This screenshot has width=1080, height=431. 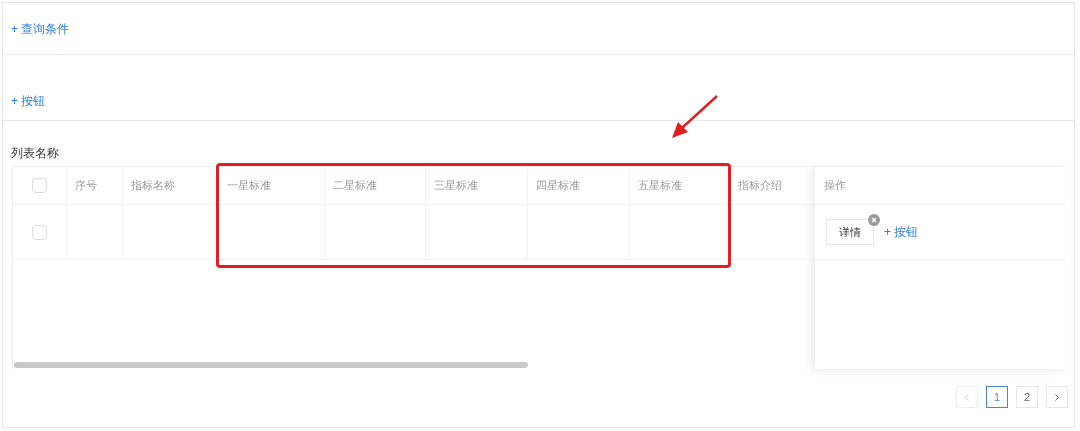 What do you see at coordinates (35, 153) in the screenshot?
I see `list-title: 列表名称` at bounding box center [35, 153].